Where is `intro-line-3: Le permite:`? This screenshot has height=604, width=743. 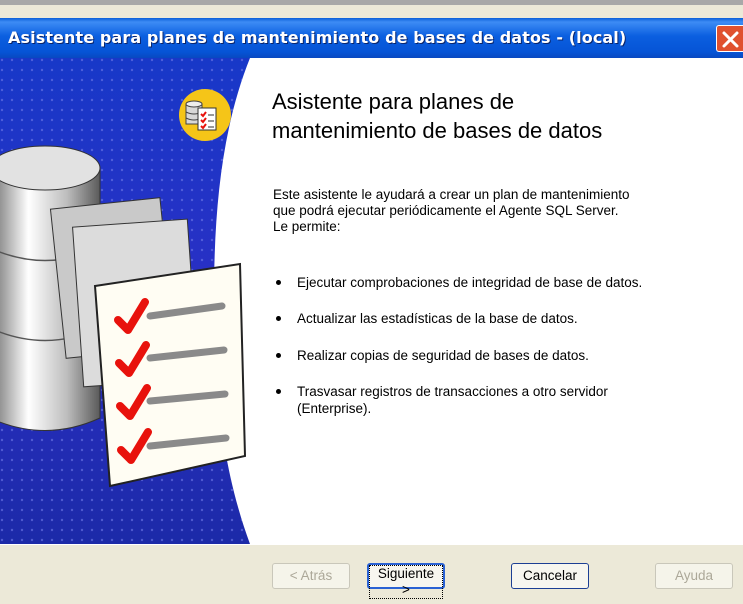 intro-line-3: Le permite: is located at coordinates (307, 226).